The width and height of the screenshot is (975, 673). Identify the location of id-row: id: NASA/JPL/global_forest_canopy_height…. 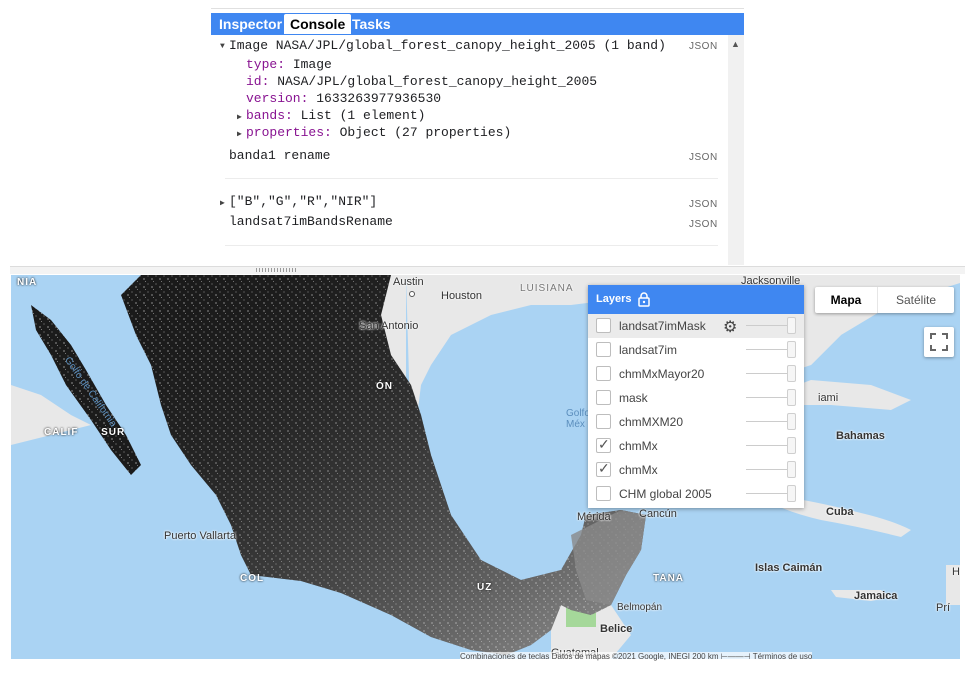
(421, 82).